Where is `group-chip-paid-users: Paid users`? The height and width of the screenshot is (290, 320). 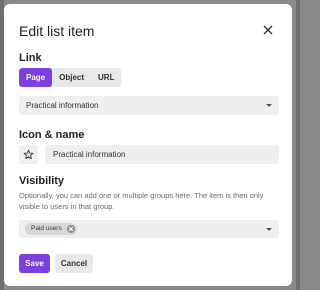
group-chip-paid-users: Paid users is located at coordinates (51, 229).